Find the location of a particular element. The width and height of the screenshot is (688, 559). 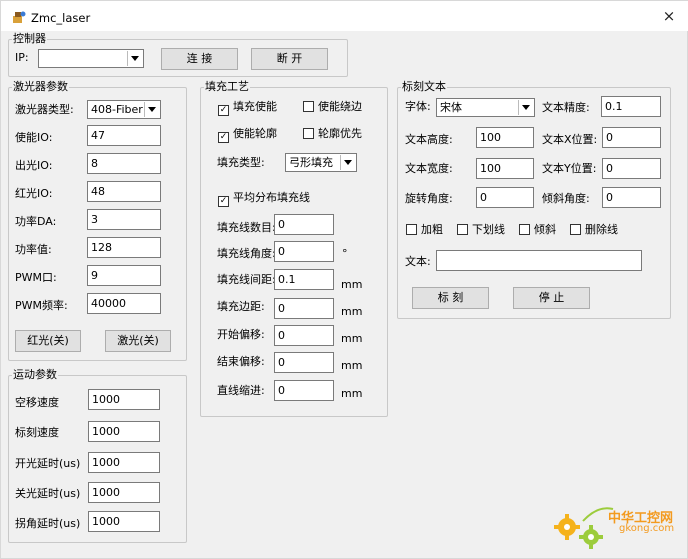

fill-row-label: 填充边距: is located at coordinates (241, 306).